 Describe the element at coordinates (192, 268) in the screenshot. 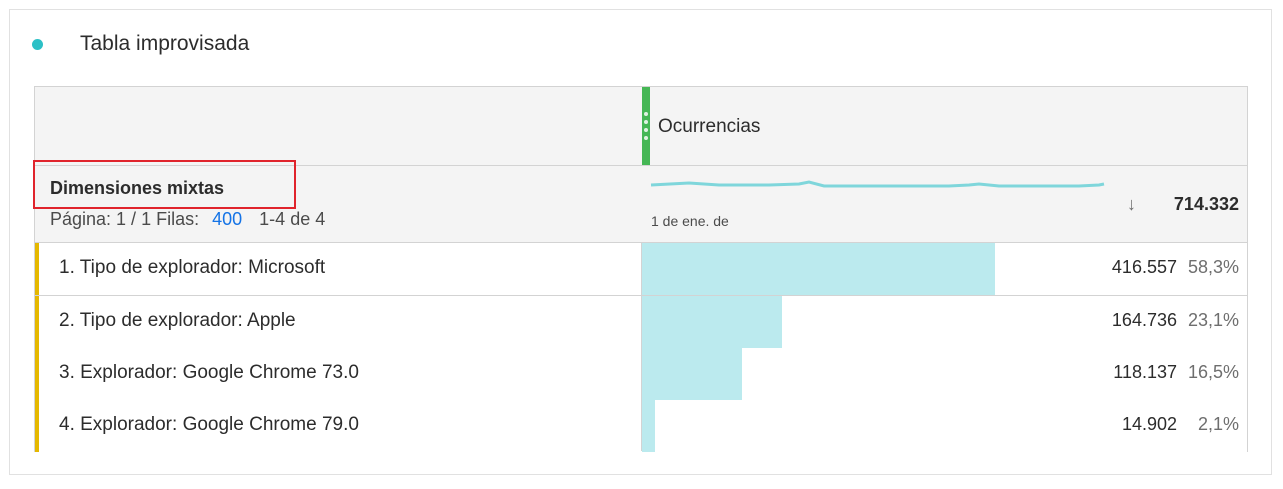

I see `row-label: 1. Tipo de explorador: Microsoft` at that location.